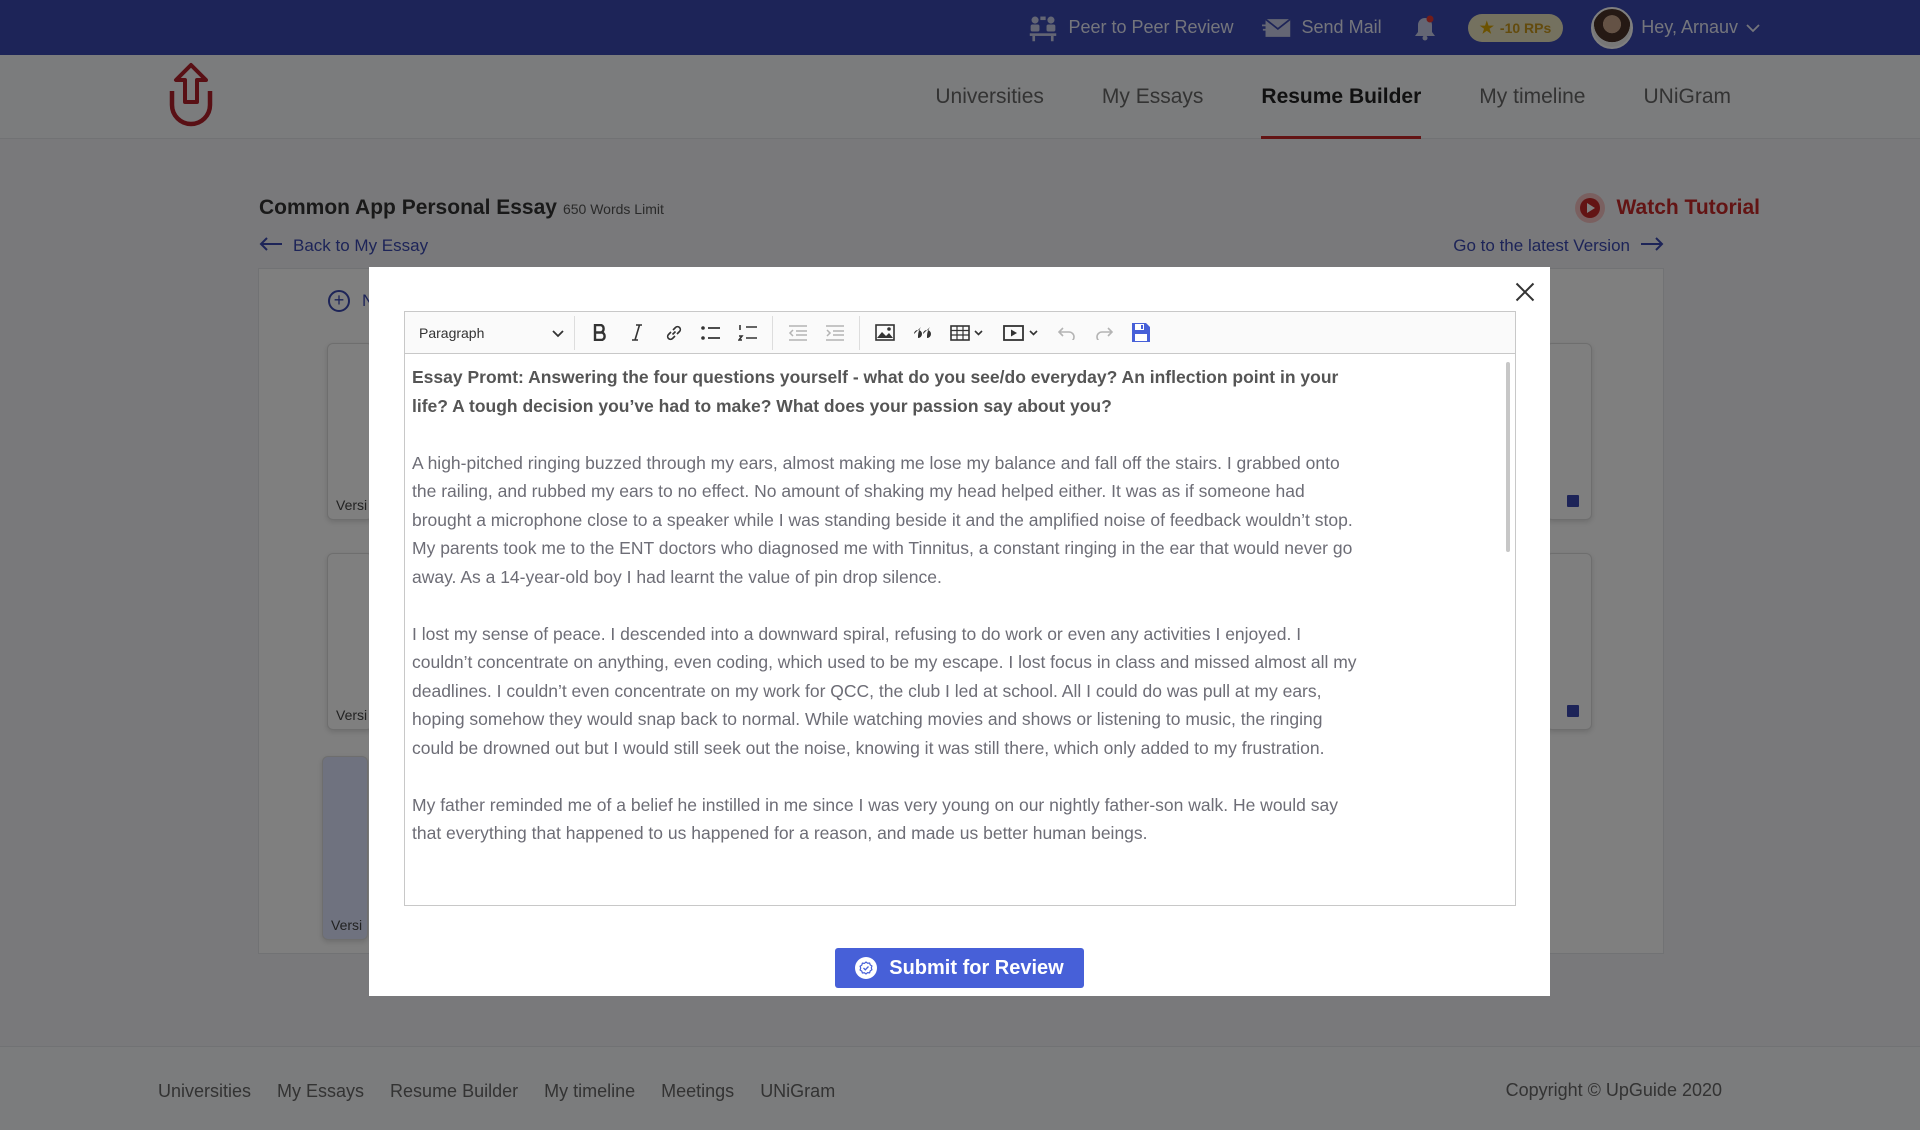 Image resolution: width=1920 pixels, height=1130 pixels. I want to click on editor-toolbar: Paragraph, so click(960, 333).